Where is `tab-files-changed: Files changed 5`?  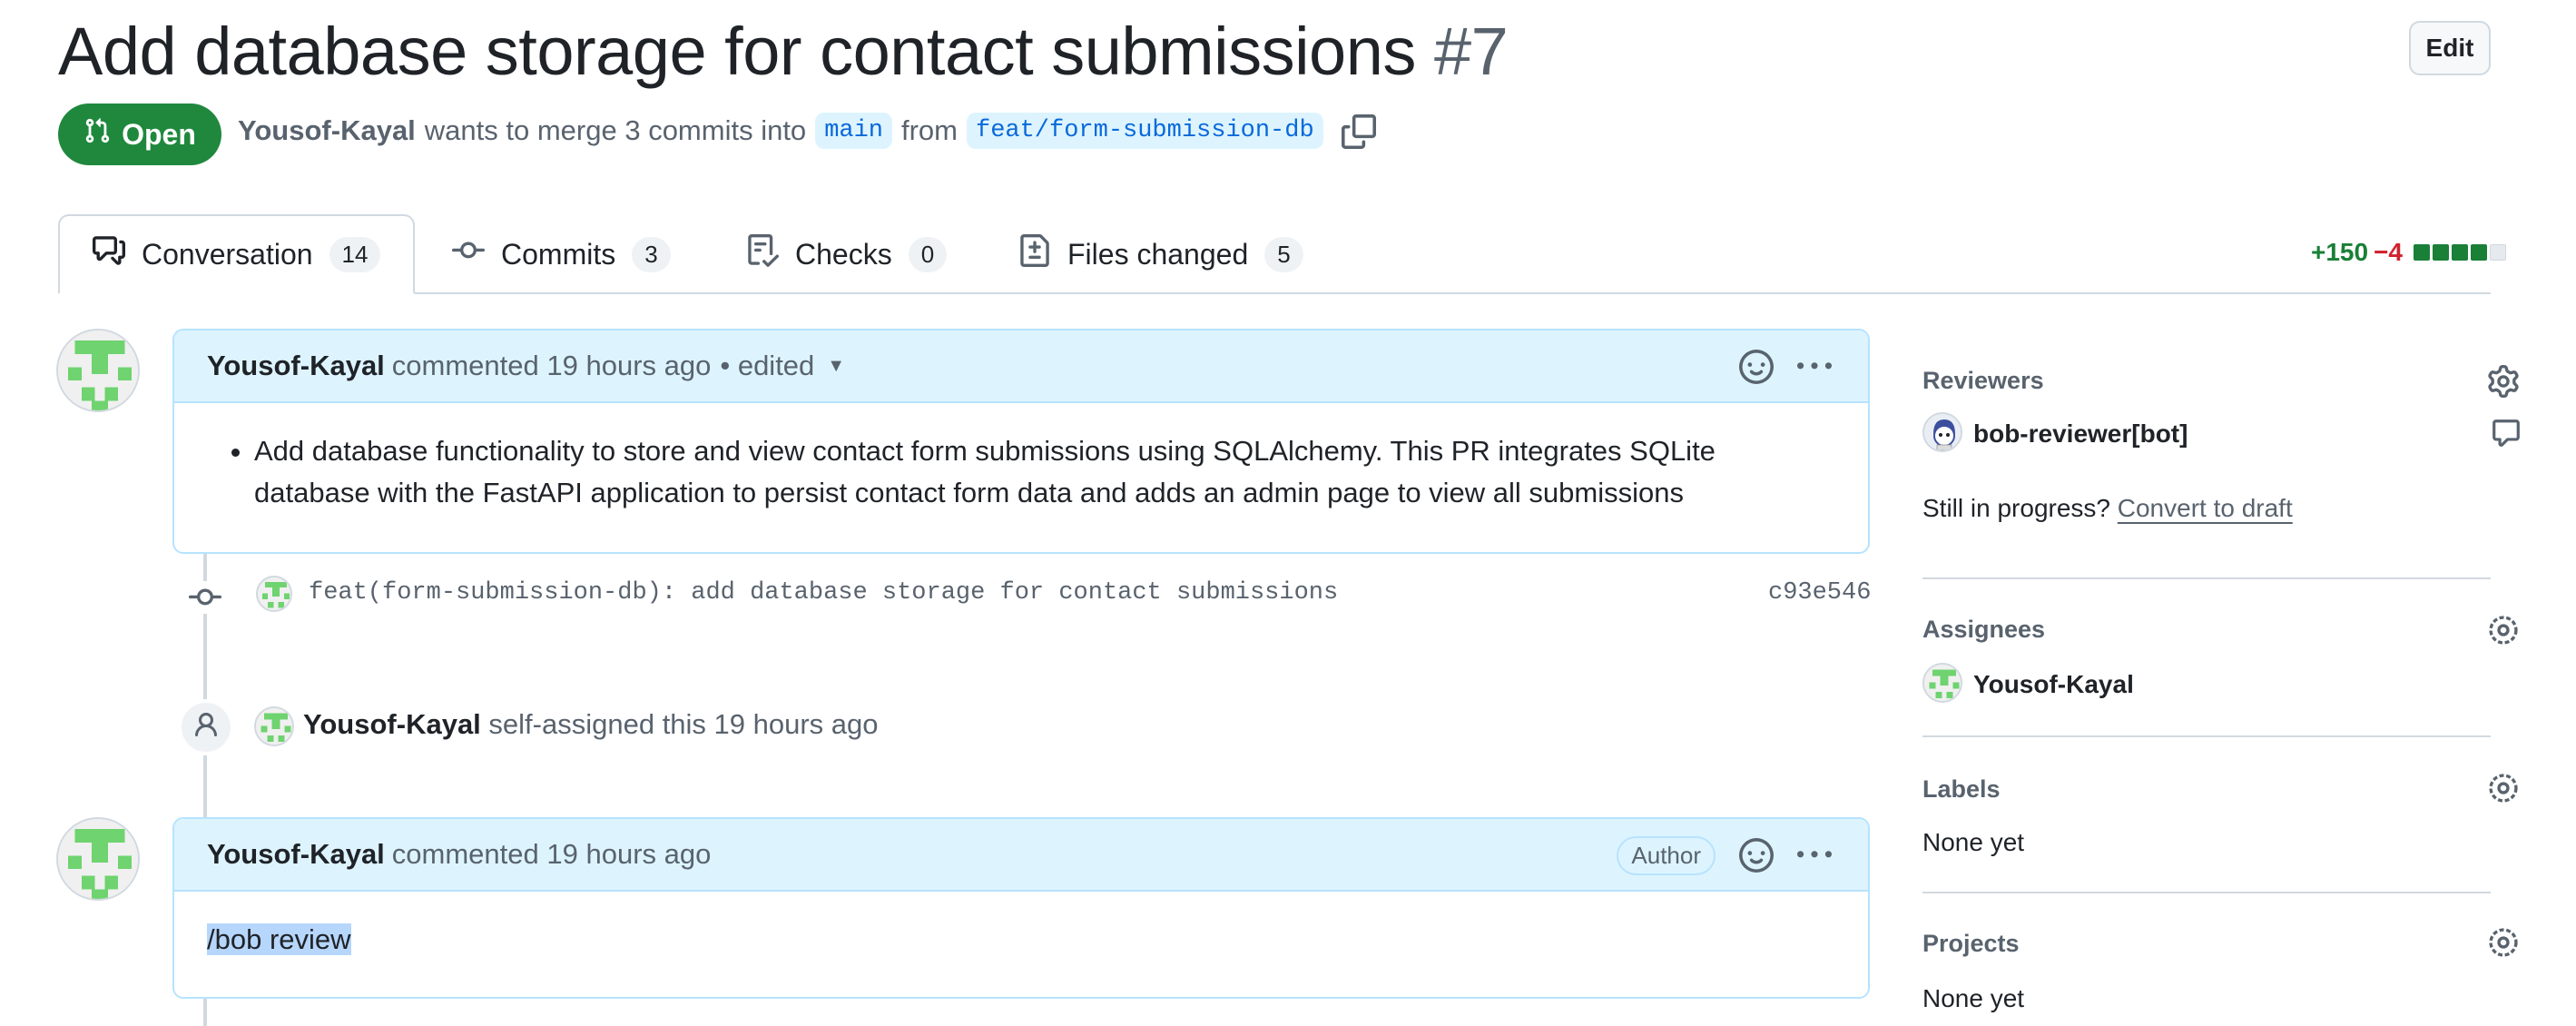
tab-files-changed: Files changed 5 is located at coordinates (1161, 254).